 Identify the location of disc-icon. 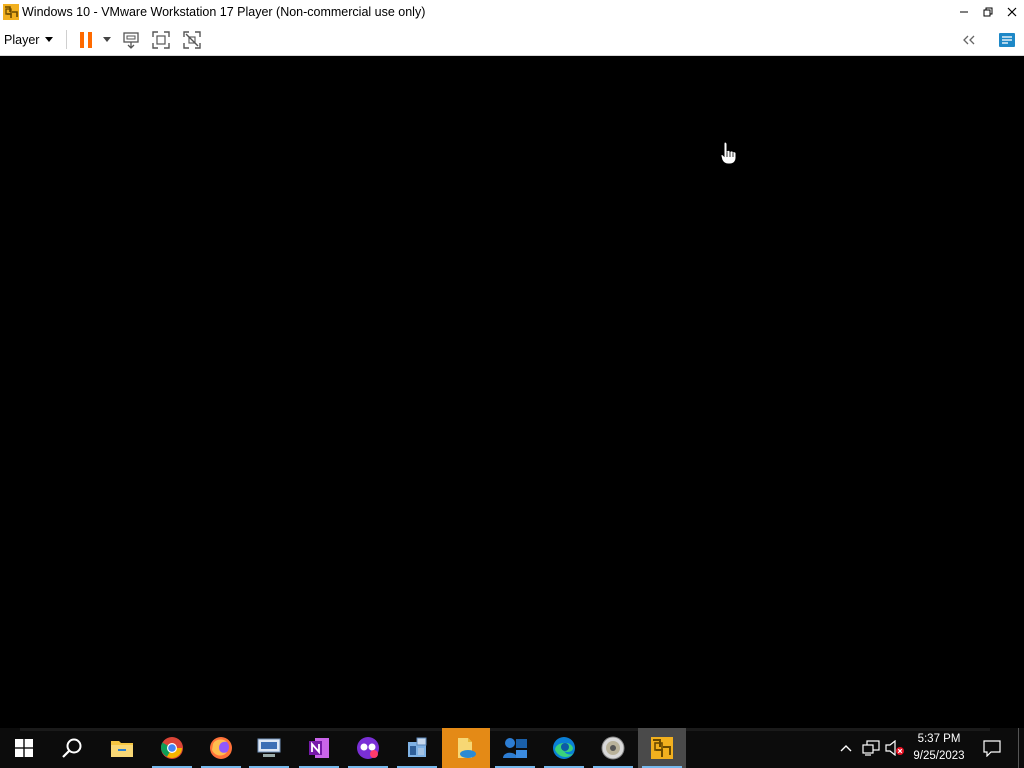
(613, 748).